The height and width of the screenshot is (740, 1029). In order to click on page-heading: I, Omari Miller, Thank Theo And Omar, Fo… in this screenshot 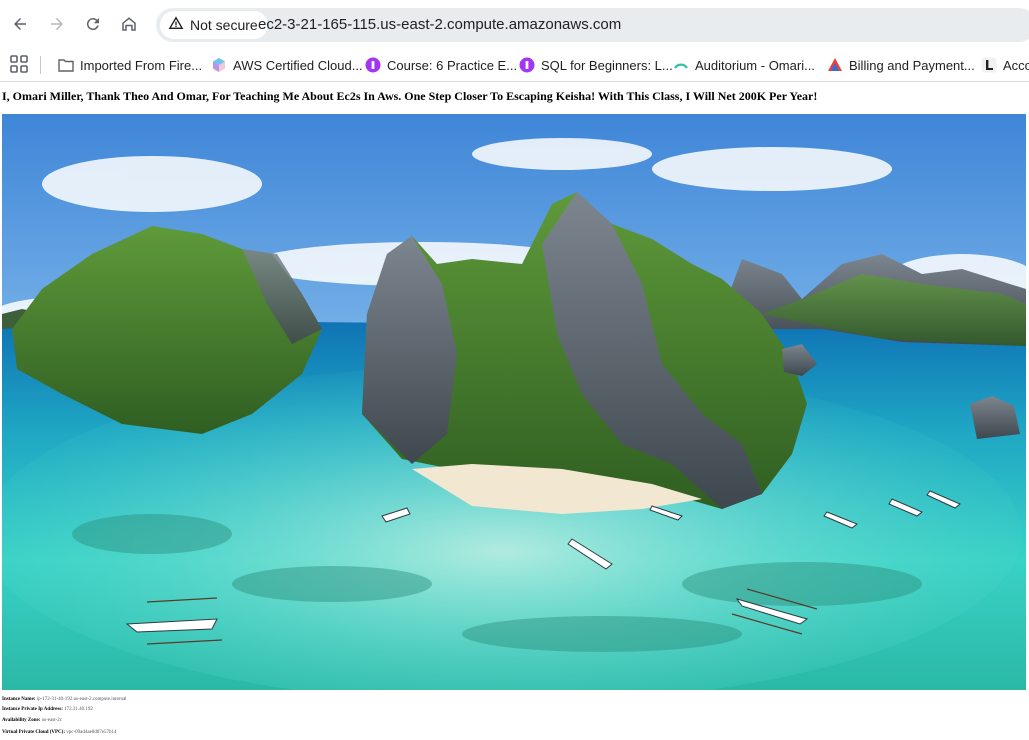, I will do `click(410, 96)`.